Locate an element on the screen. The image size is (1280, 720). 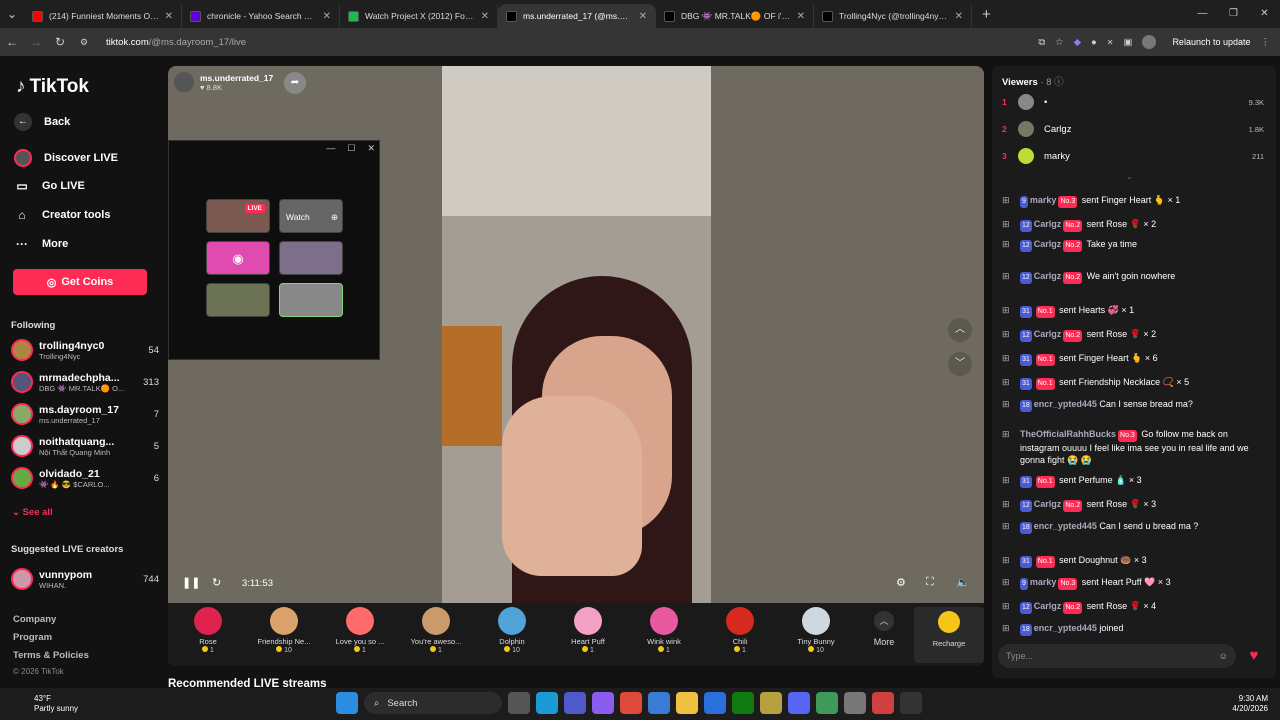
browser-tab: (214) Funniest Moments On Po... ✕ is located at coordinates (103, 16).